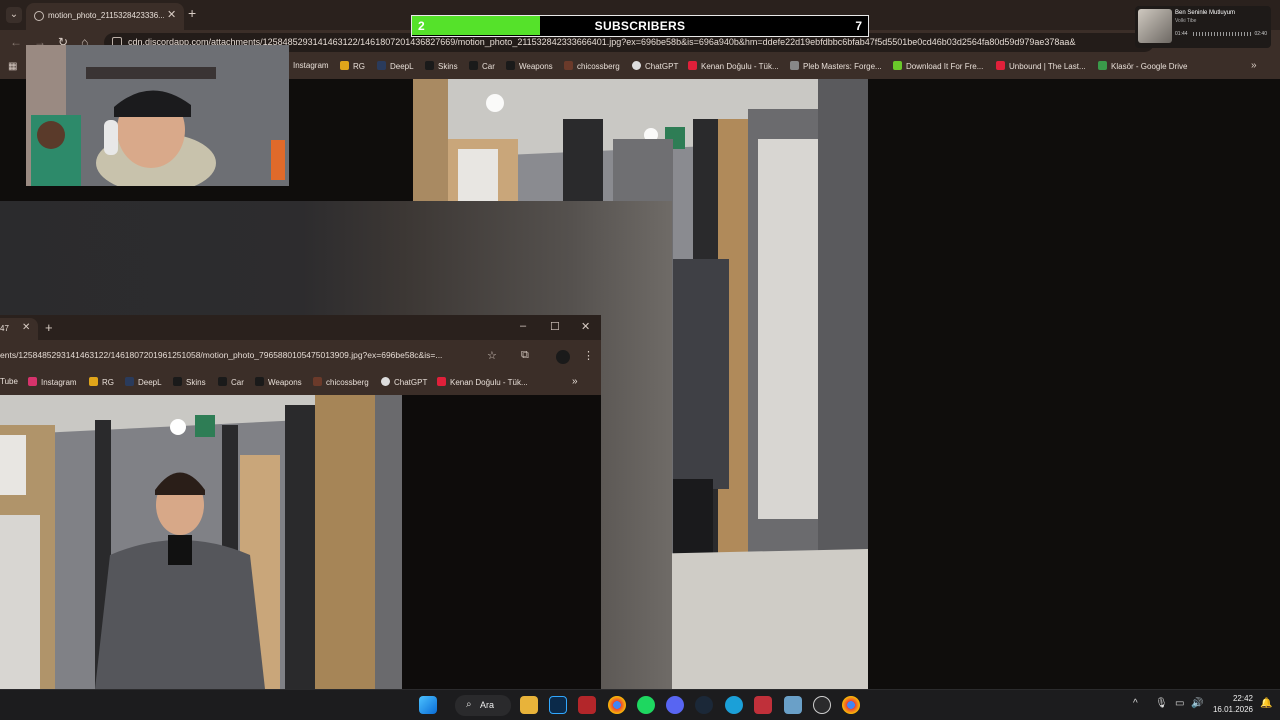 This screenshot has height=720, width=1280. What do you see at coordinates (428, 705) in the screenshot?
I see `windows-start-icon` at bounding box center [428, 705].